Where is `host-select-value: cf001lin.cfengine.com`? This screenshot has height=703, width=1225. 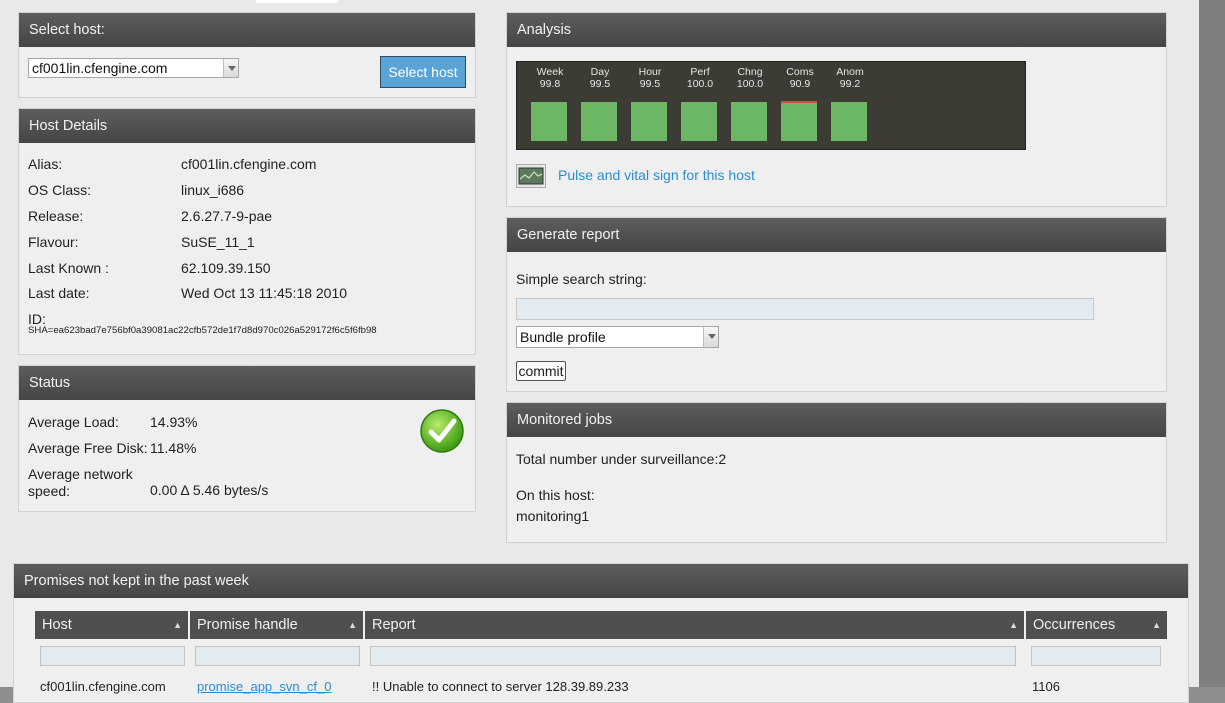
host-select-value: cf001lin.cfengine.com is located at coordinates (100, 68).